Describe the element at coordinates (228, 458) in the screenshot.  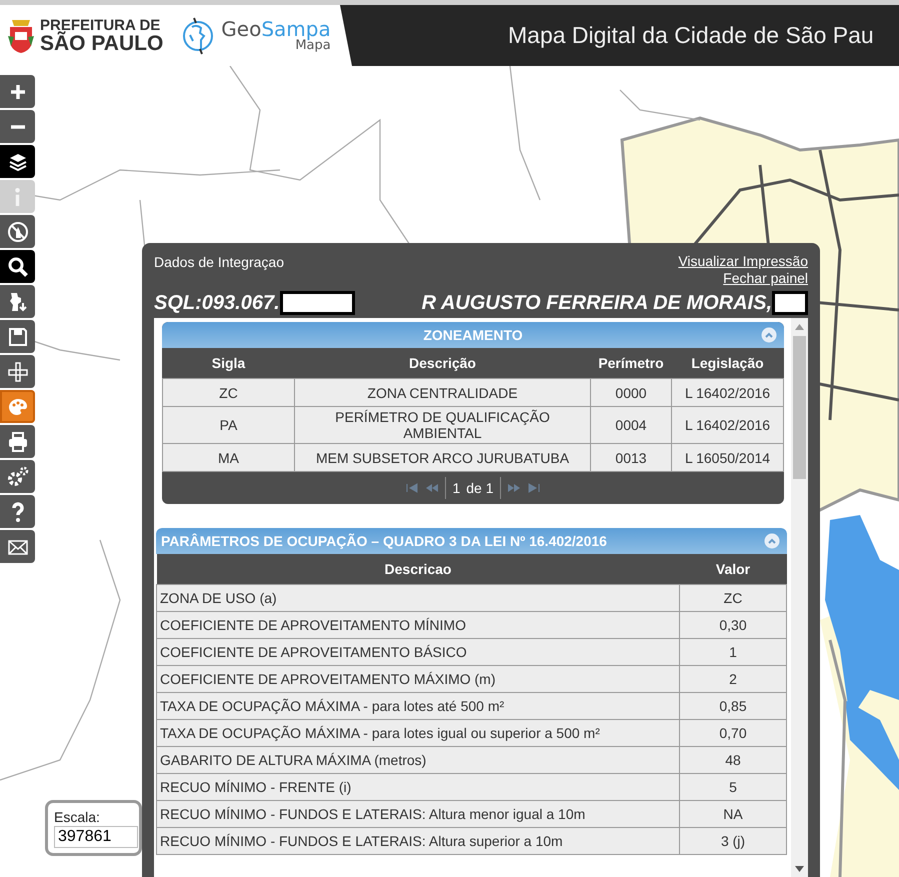
I see `table-cell: MA` at that location.